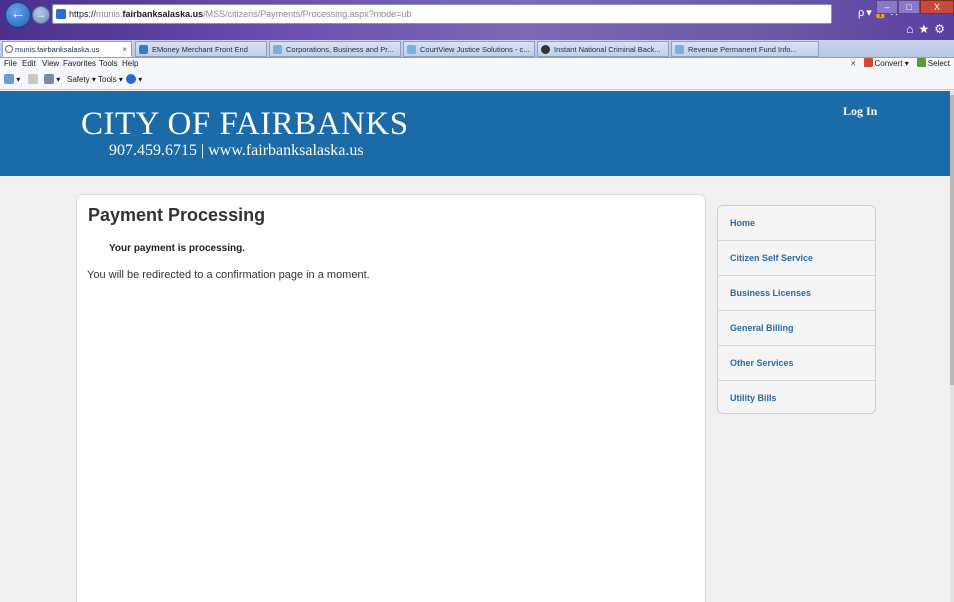 This screenshot has width=954, height=602. What do you see at coordinates (796, 328) in the screenshot?
I see `nav-general-billing: General Billing` at bounding box center [796, 328].